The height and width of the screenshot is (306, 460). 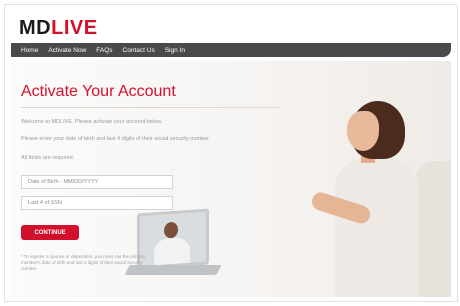 What do you see at coordinates (175, 50) in the screenshot?
I see `nav-sign-in: Sign In` at bounding box center [175, 50].